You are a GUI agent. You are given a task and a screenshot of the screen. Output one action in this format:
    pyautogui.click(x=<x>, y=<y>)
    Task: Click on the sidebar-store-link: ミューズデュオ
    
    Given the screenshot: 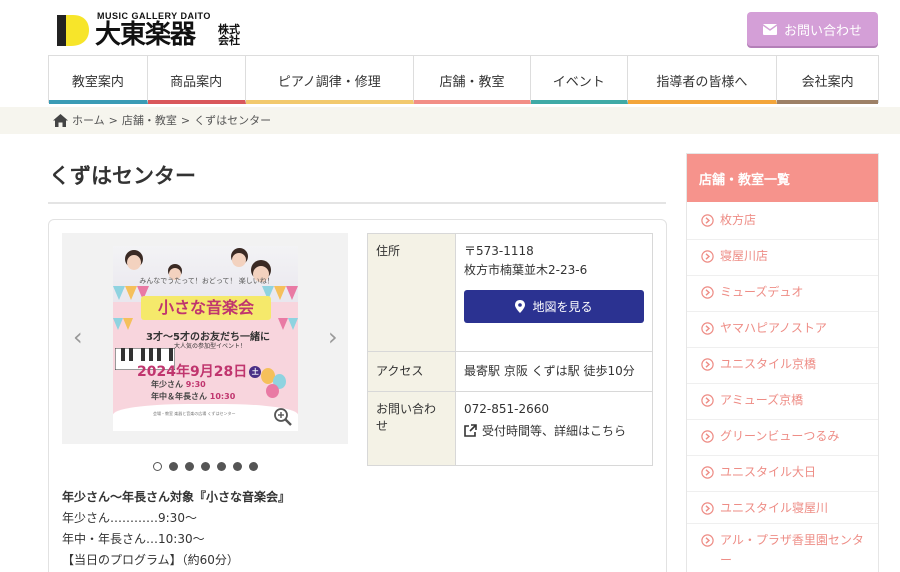 What is the action you would take?
    pyautogui.click(x=787, y=292)
    